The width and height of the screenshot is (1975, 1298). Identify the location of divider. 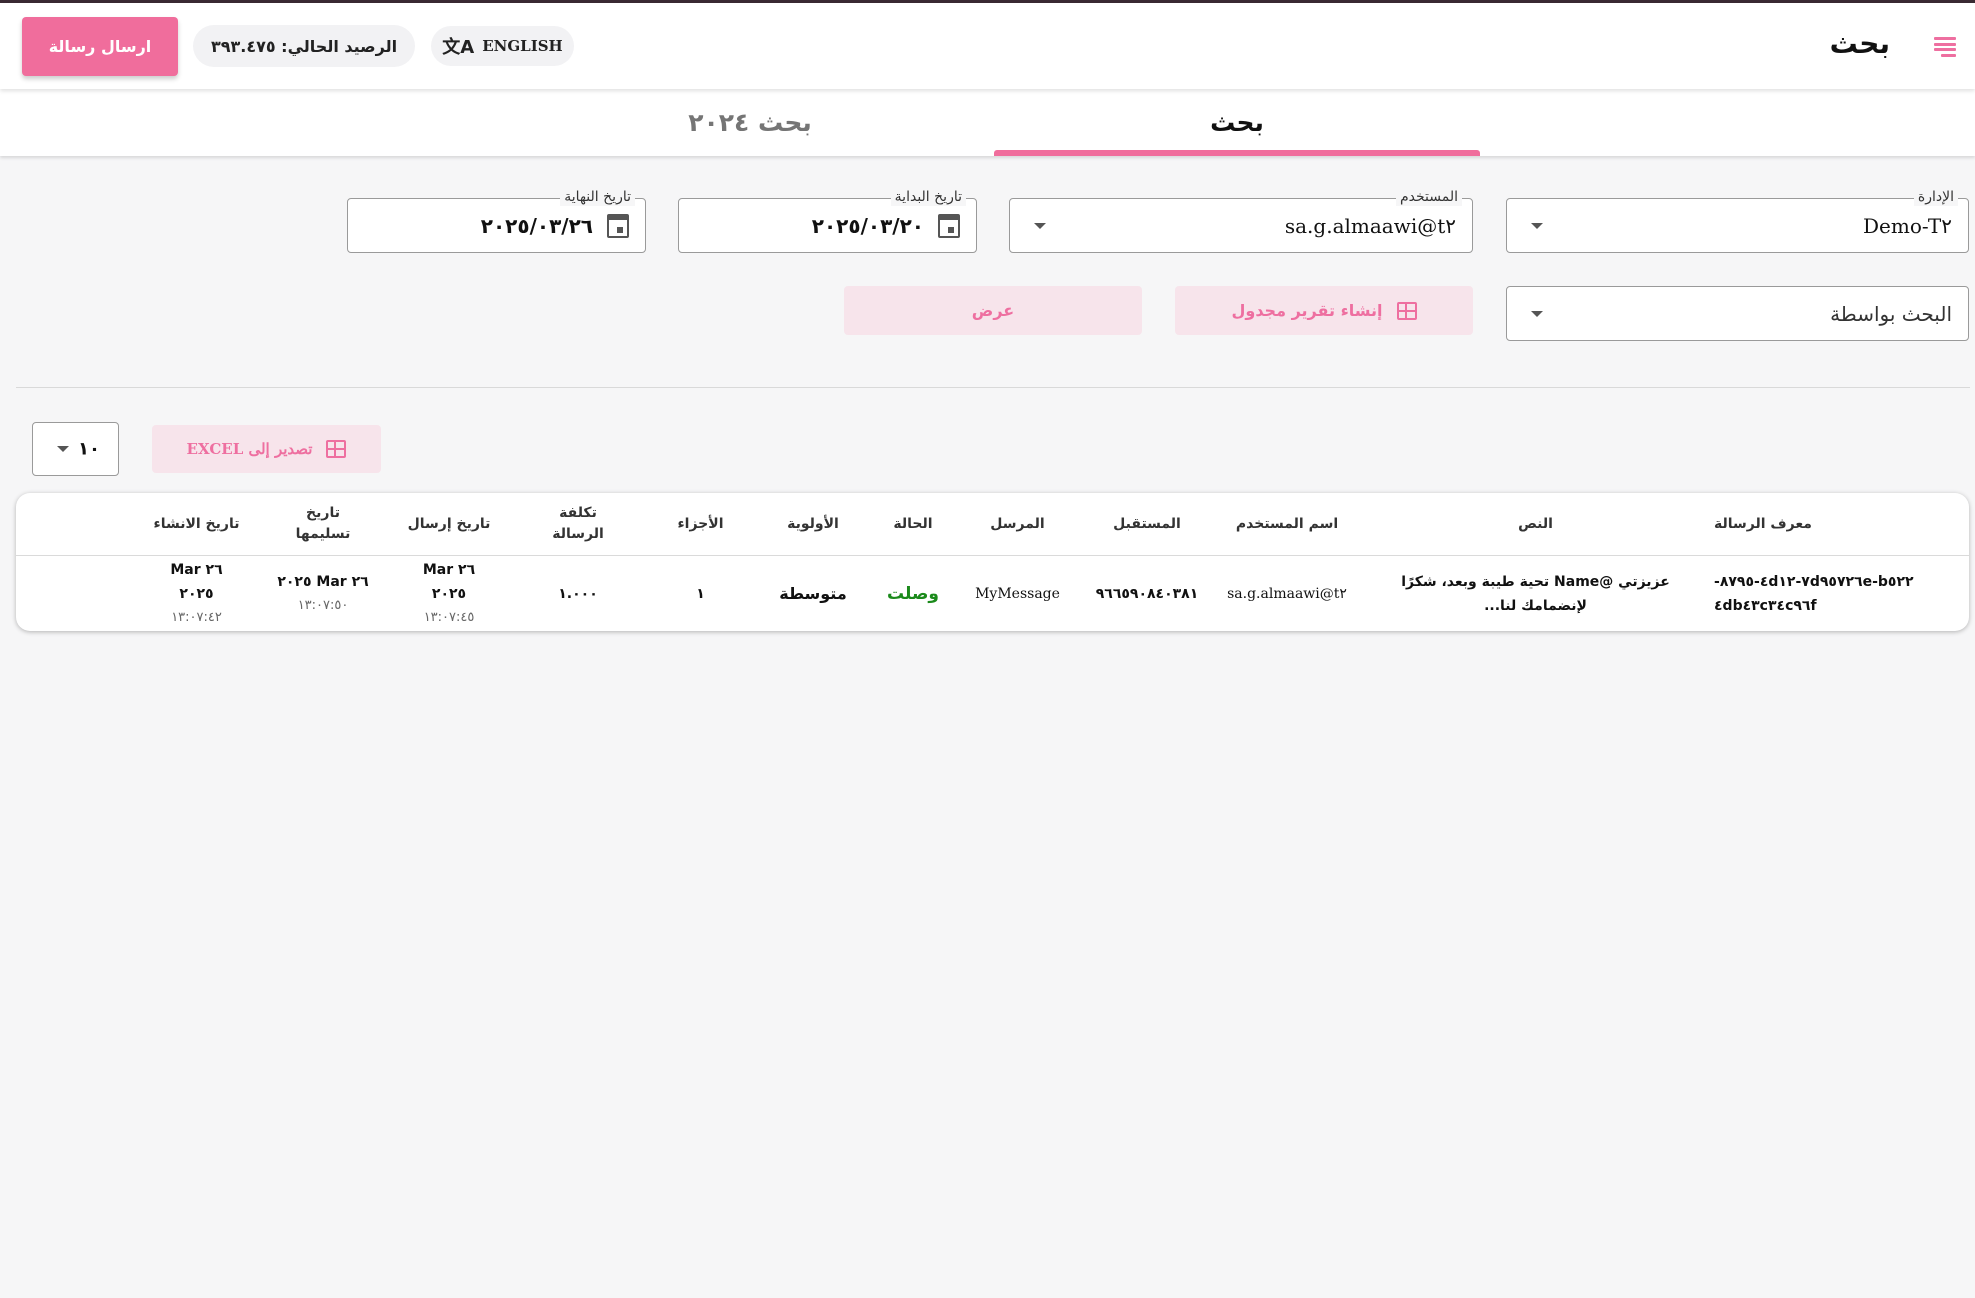
(993, 387).